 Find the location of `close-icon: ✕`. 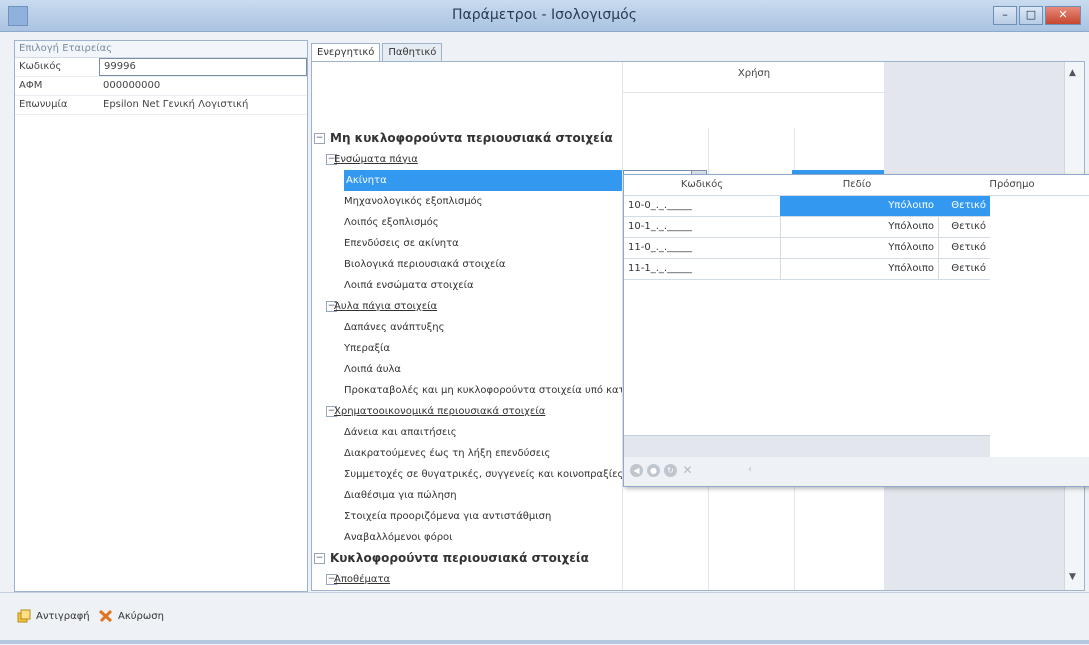

close-icon: ✕ is located at coordinates (1063, 15).